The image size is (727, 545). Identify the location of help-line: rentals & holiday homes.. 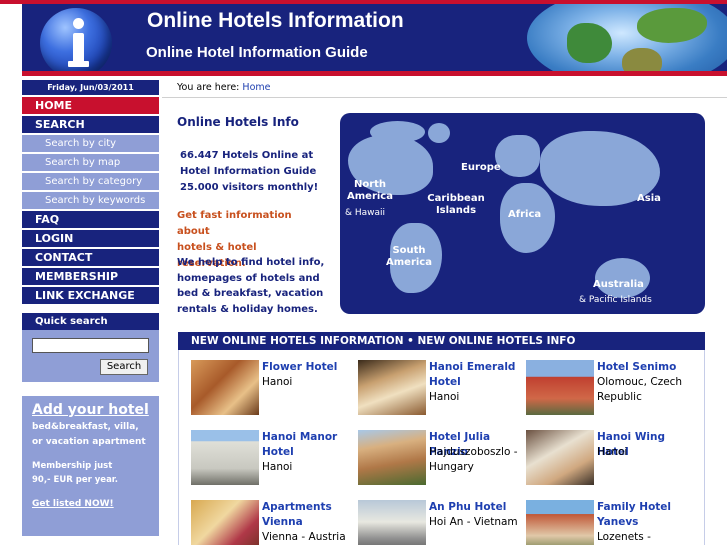
(247, 309).